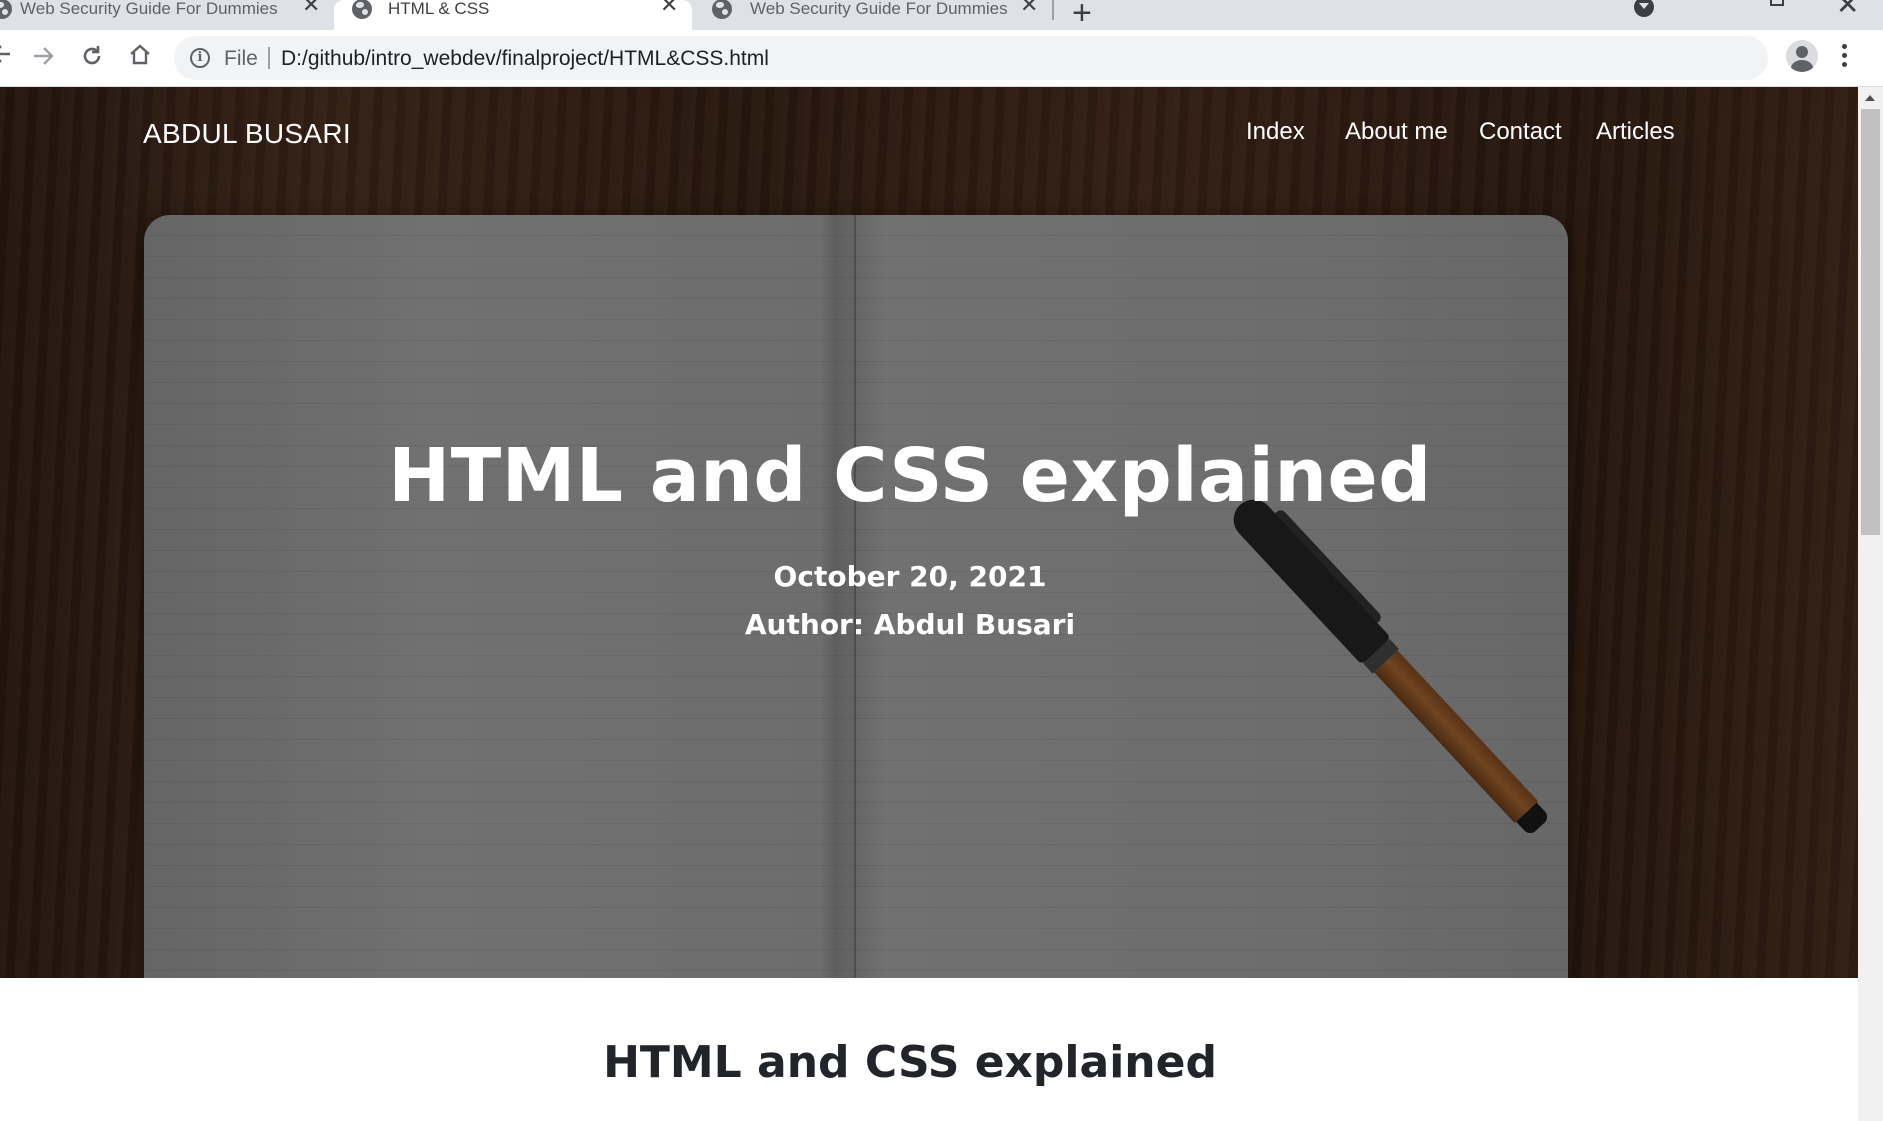 Image resolution: width=1883 pixels, height=1121 pixels. Describe the element at coordinates (1845, 57) in the screenshot. I see `kebab-menu-icon` at that location.